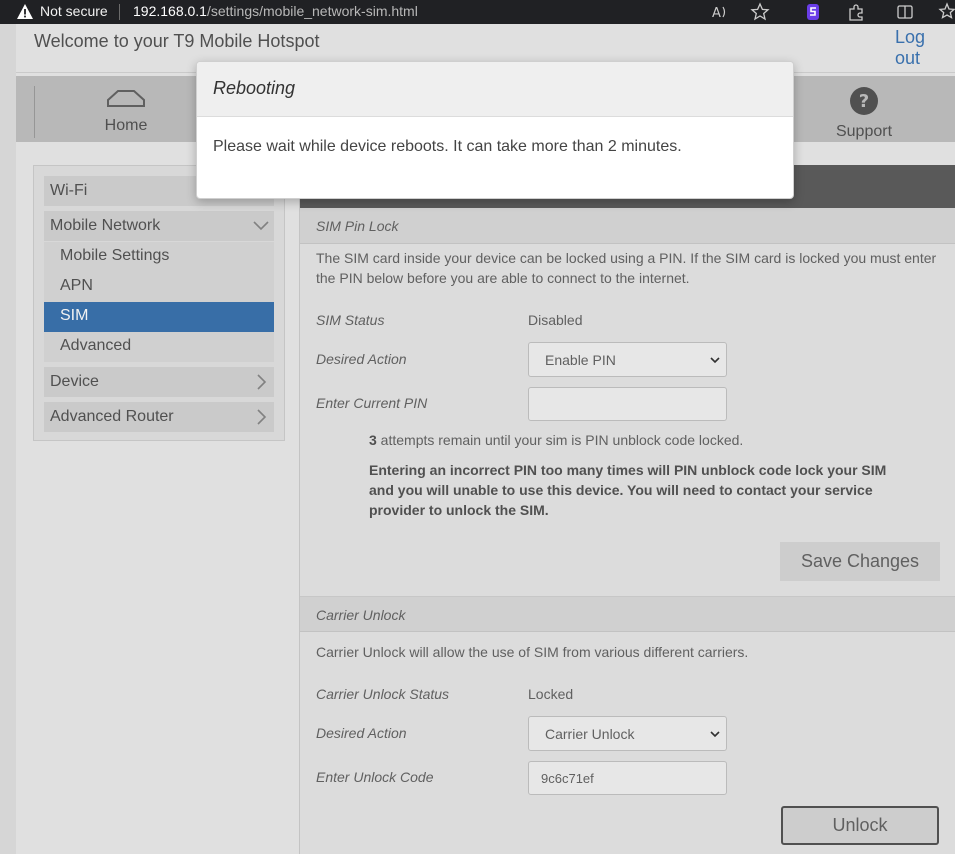 The width and height of the screenshot is (955, 854). I want to click on favorites-icon, so click(946, 12).